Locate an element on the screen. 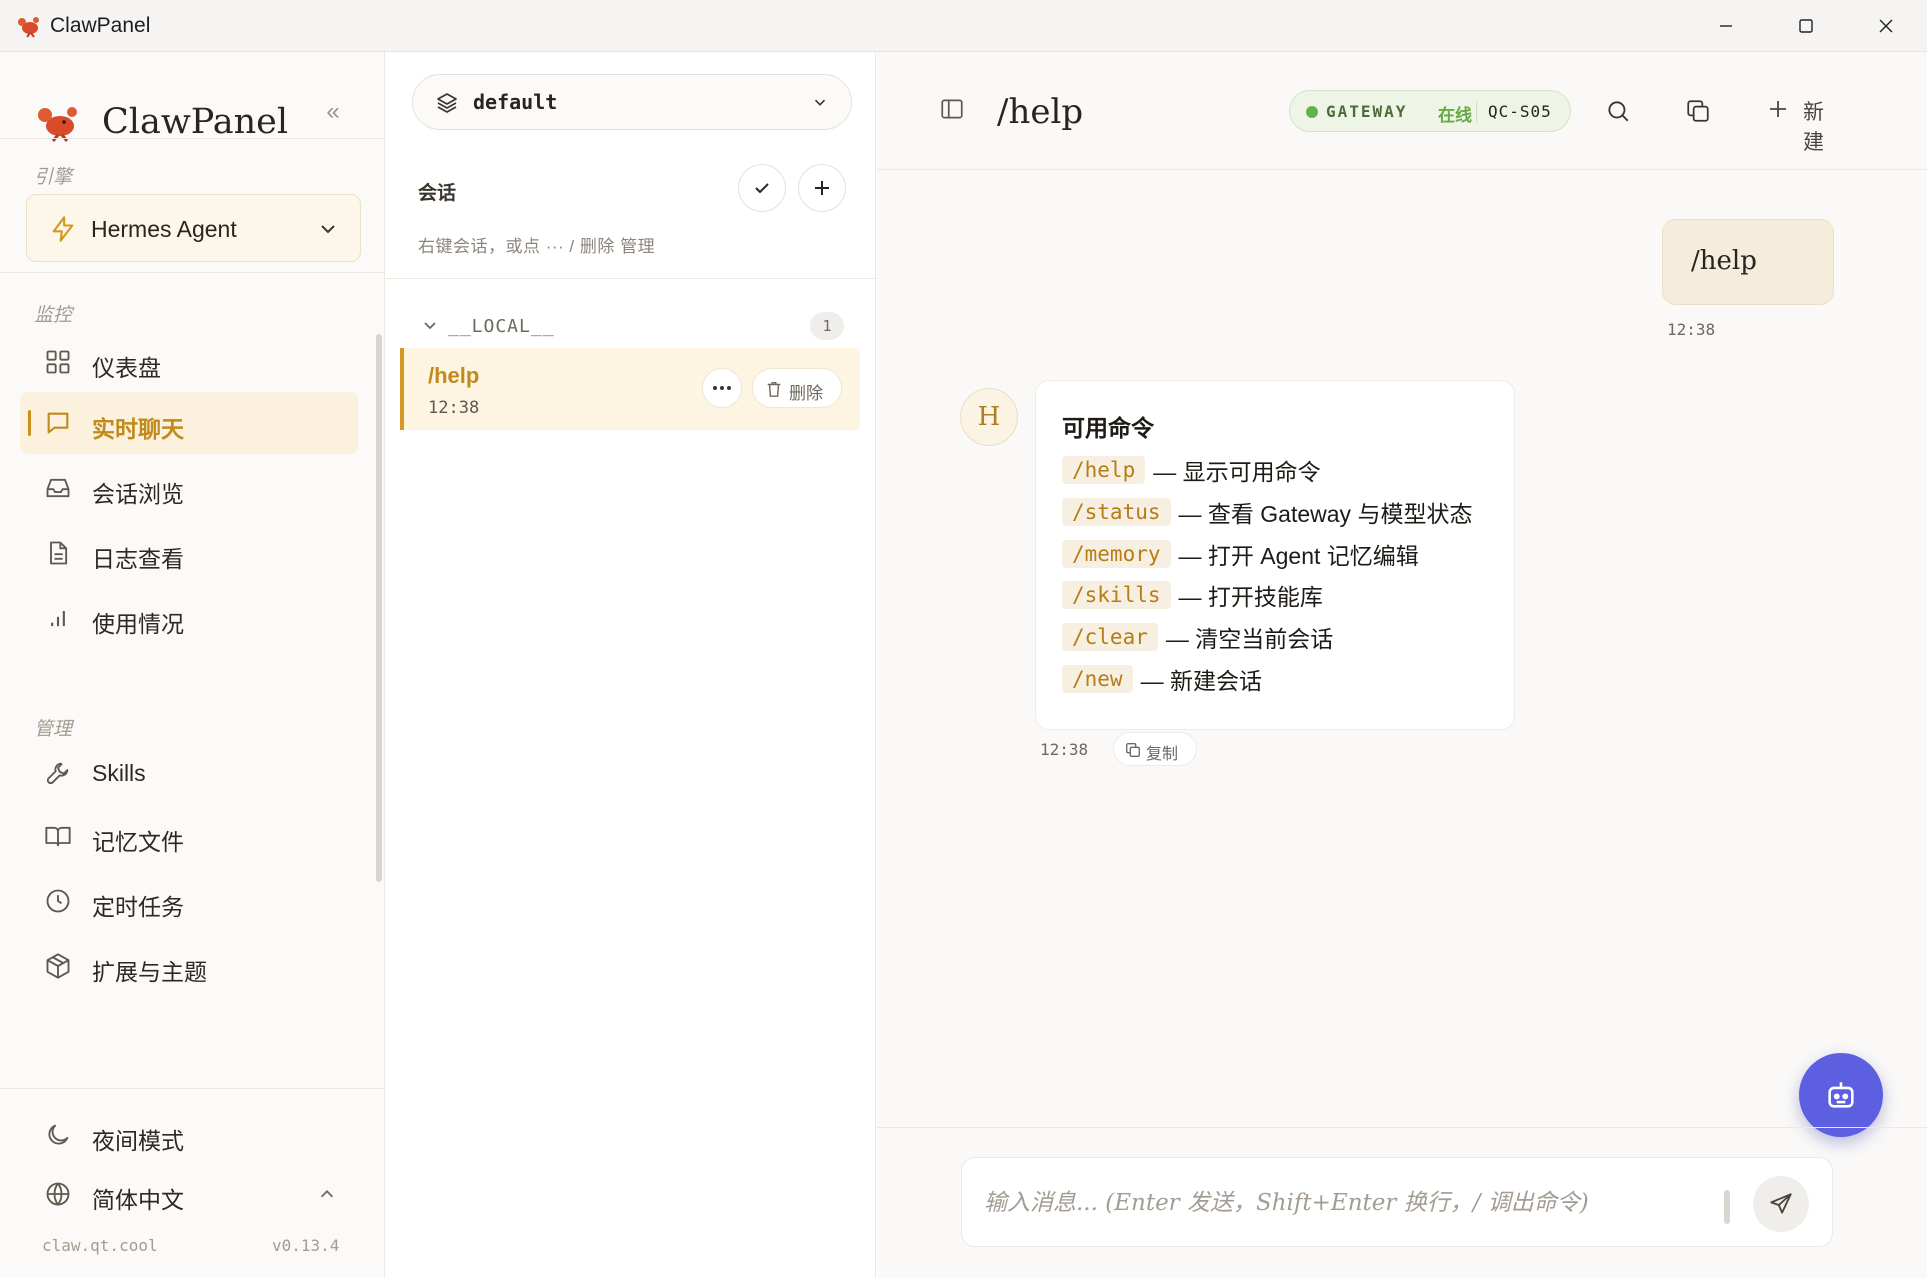  lobster-logo-icon is located at coordinates (57, 124).